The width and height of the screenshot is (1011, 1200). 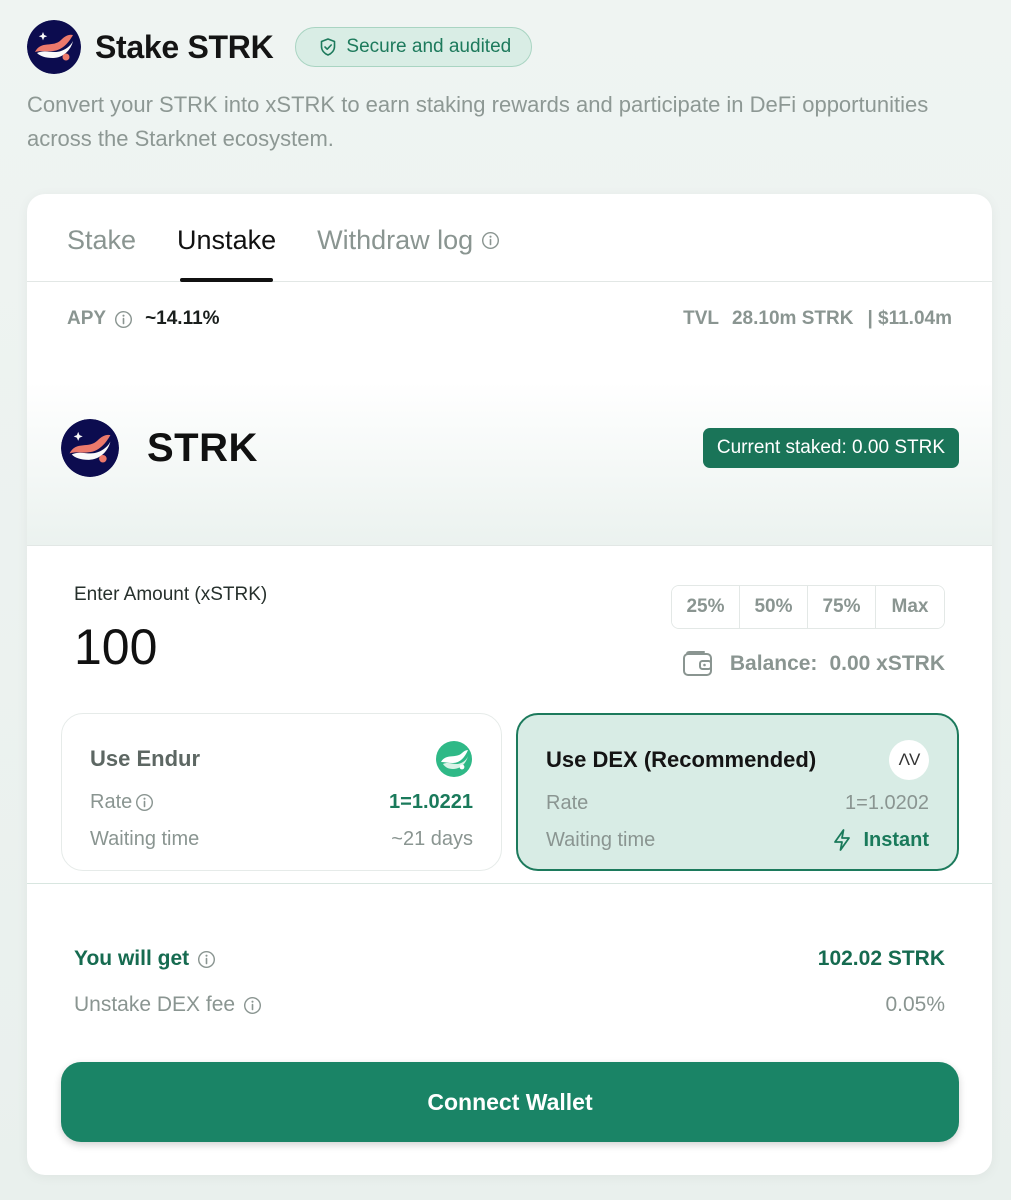 What do you see at coordinates (842, 840) in the screenshot?
I see `lightning-icon` at bounding box center [842, 840].